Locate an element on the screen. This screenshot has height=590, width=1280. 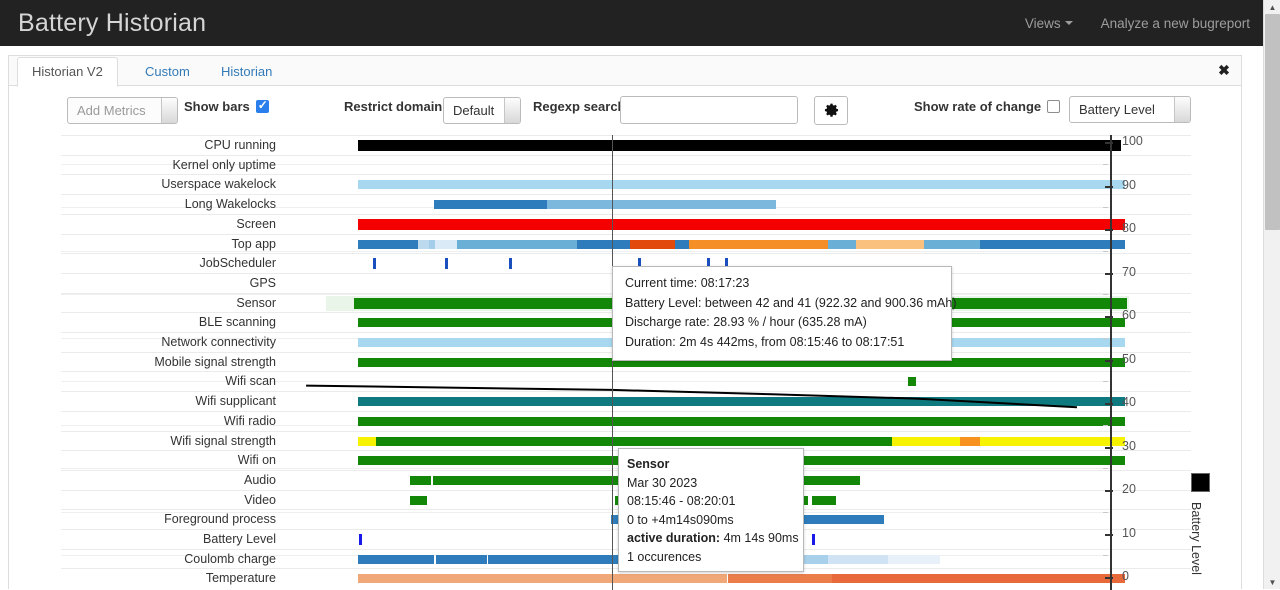
axis-tick-label: 100 is located at coordinates (1132, 141).